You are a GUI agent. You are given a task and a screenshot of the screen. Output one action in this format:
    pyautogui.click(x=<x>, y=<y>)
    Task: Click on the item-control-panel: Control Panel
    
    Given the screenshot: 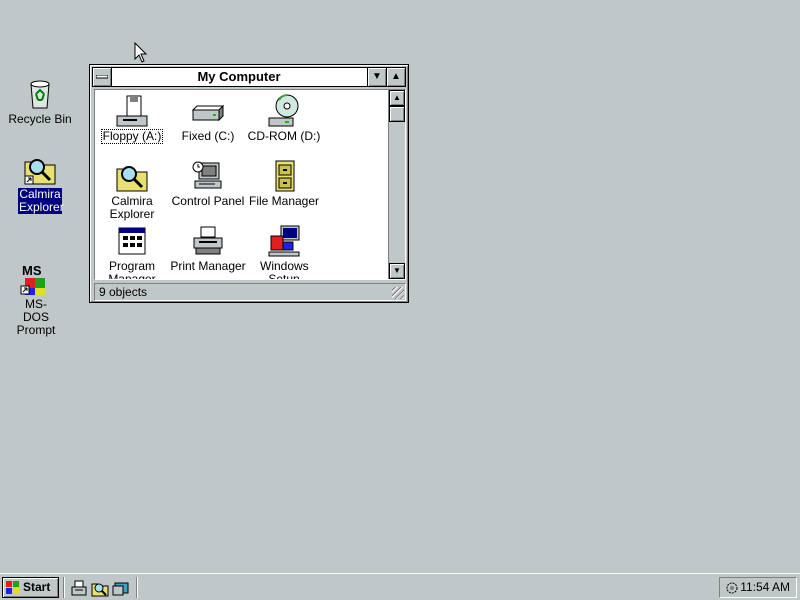 What is the action you would take?
    pyautogui.click(x=208, y=183)
    